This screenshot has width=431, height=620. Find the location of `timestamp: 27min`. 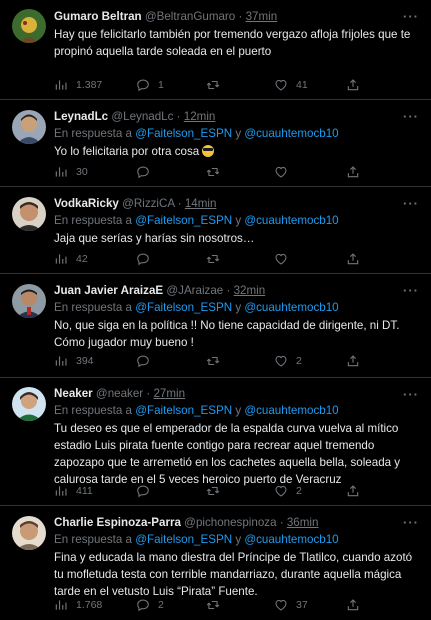

timestamp: 27min is located at coordinates (169, 393).